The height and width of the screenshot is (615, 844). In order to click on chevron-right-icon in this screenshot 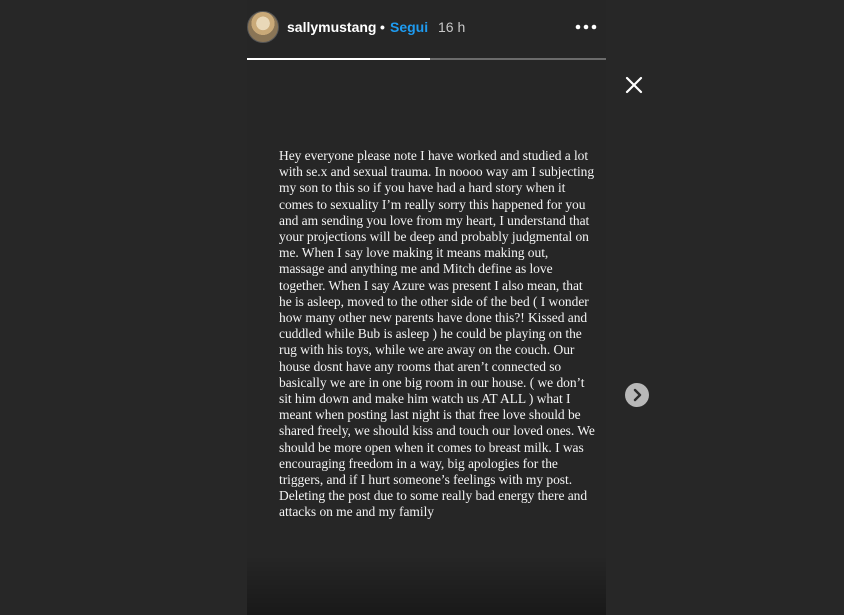, I will do `click(637, 395)`.